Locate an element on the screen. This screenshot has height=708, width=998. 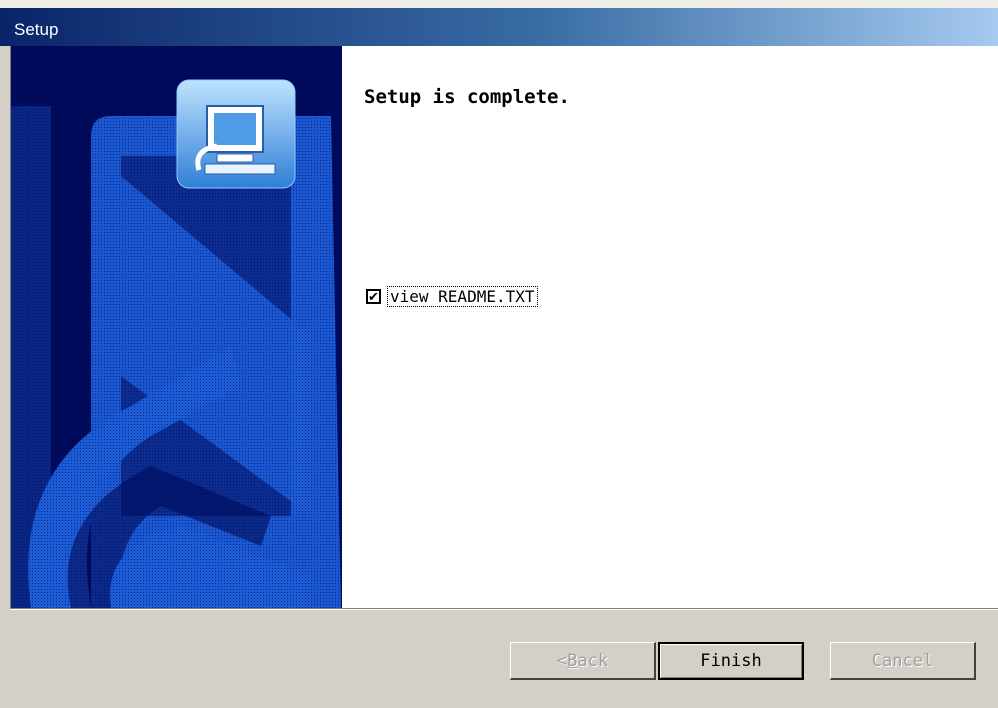
setup-complete-heading: Setup is complete. is located at coordinates (467, 97).